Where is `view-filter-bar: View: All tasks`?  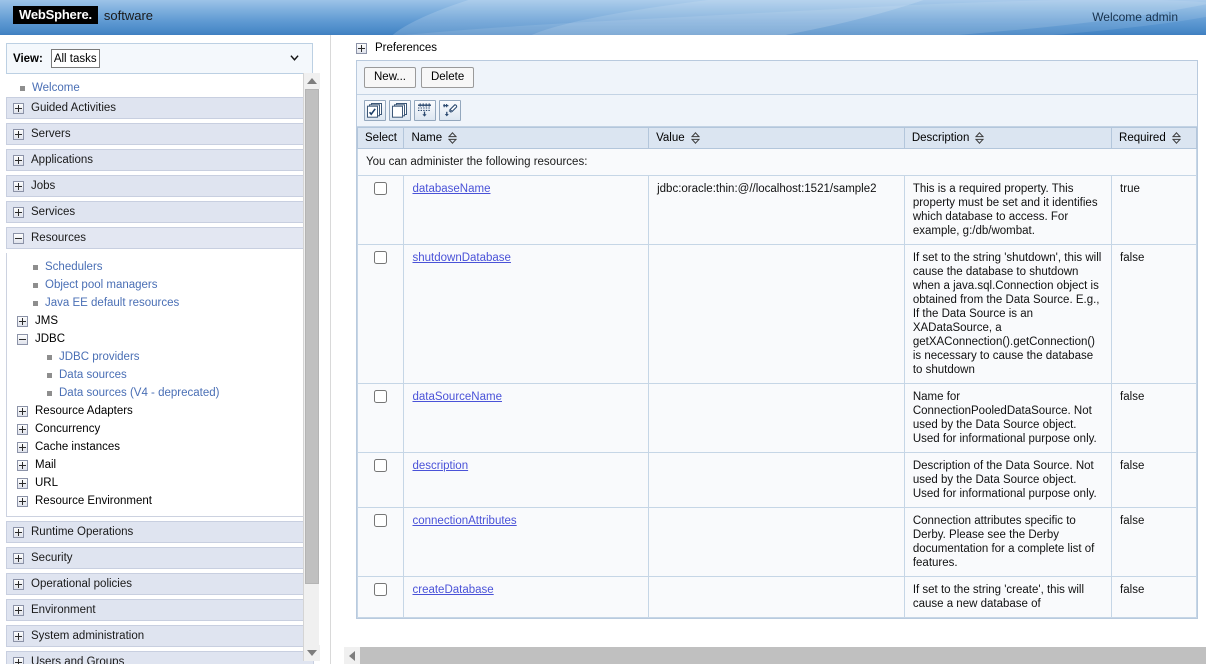 view-filter-bar: View: All tasks is located at coordinates (159, 58).